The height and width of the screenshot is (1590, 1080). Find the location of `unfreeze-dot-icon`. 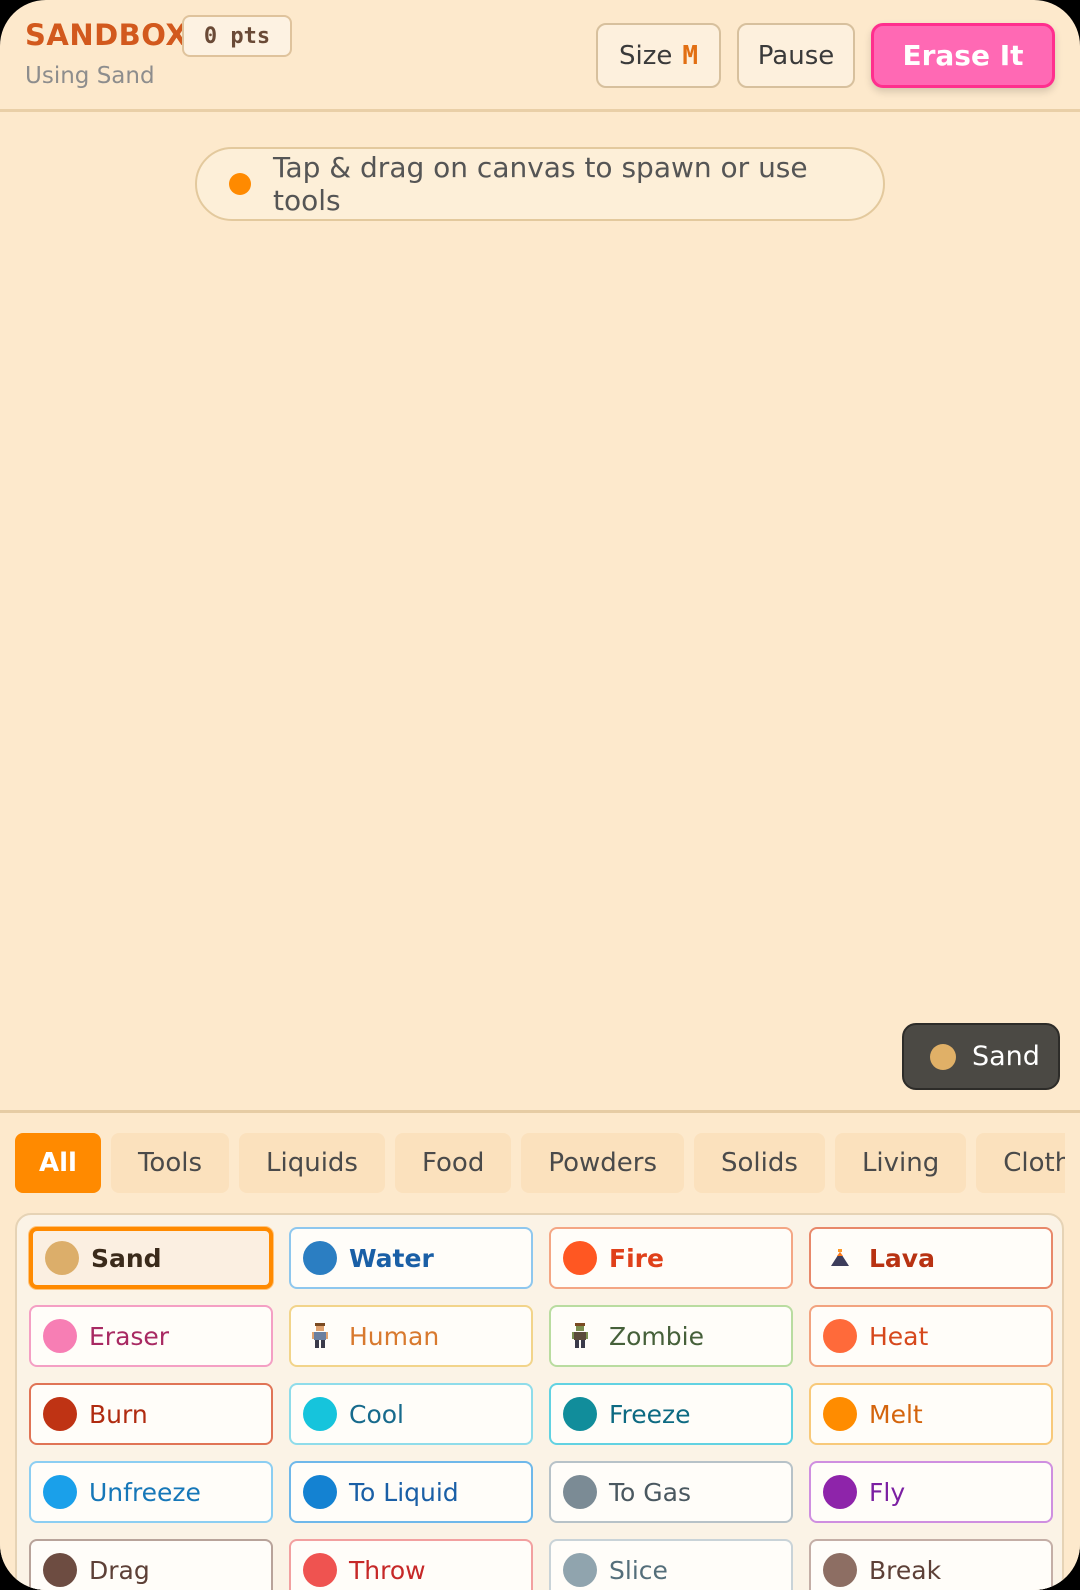

unfreeze-dot-icon is located at coordinates (60, 1492).